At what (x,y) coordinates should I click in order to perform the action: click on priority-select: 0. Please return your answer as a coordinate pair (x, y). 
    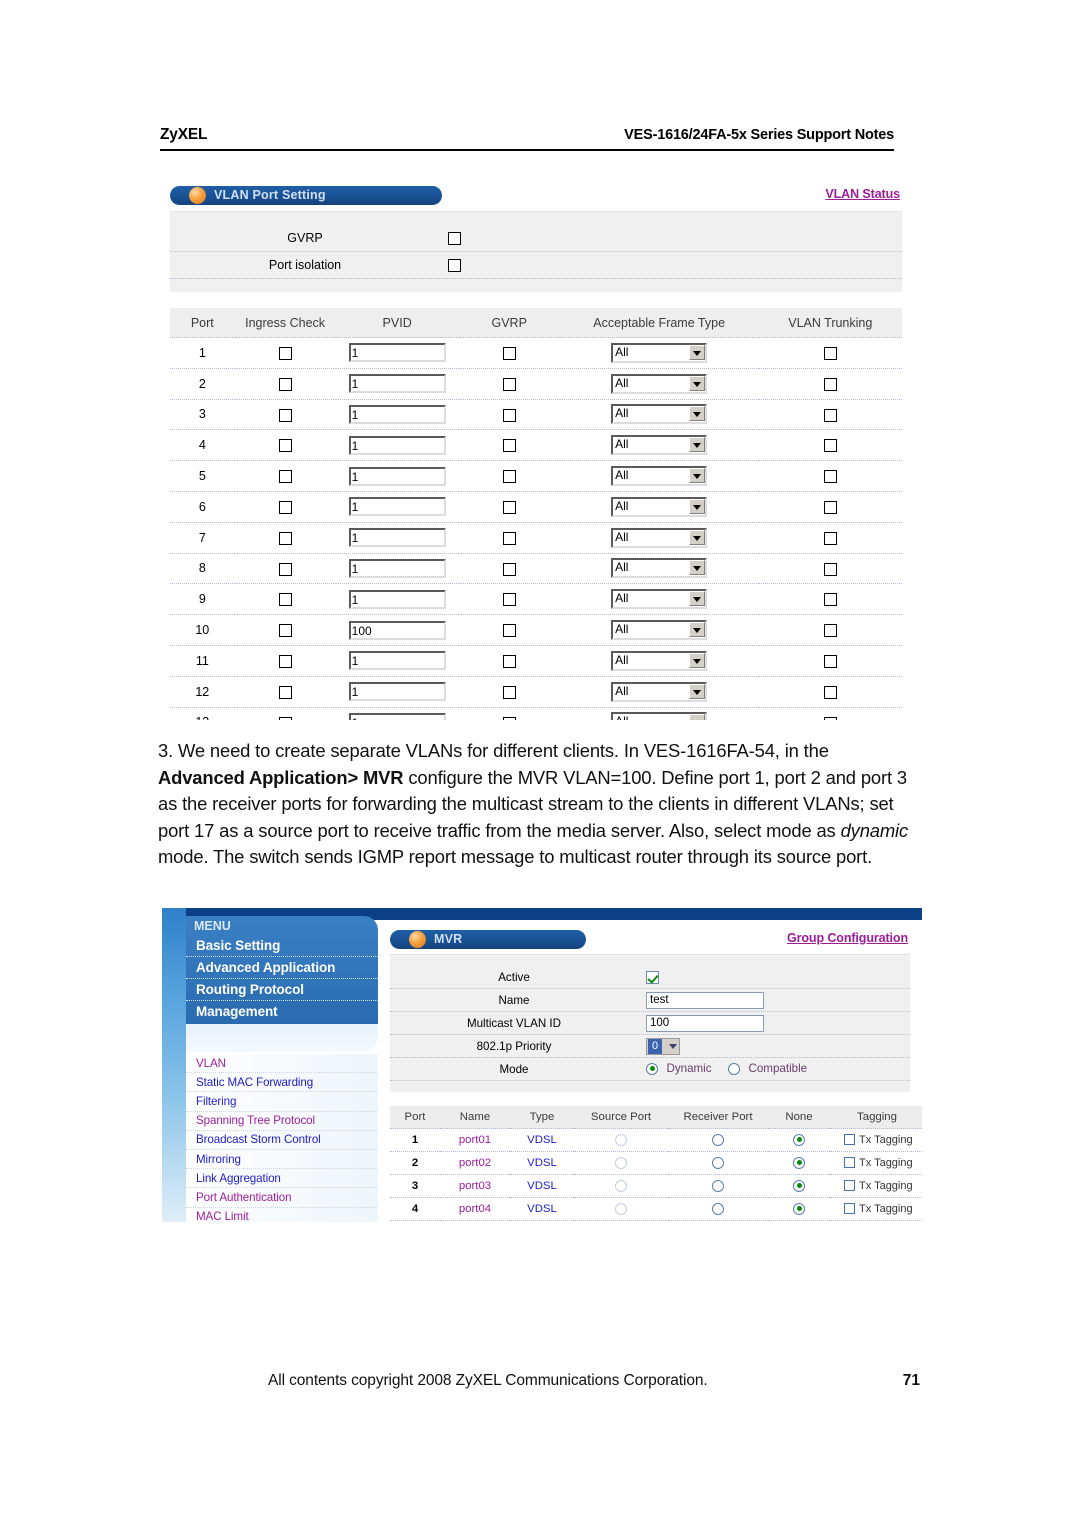
    Looking at the image, I should click on (663, 1046).